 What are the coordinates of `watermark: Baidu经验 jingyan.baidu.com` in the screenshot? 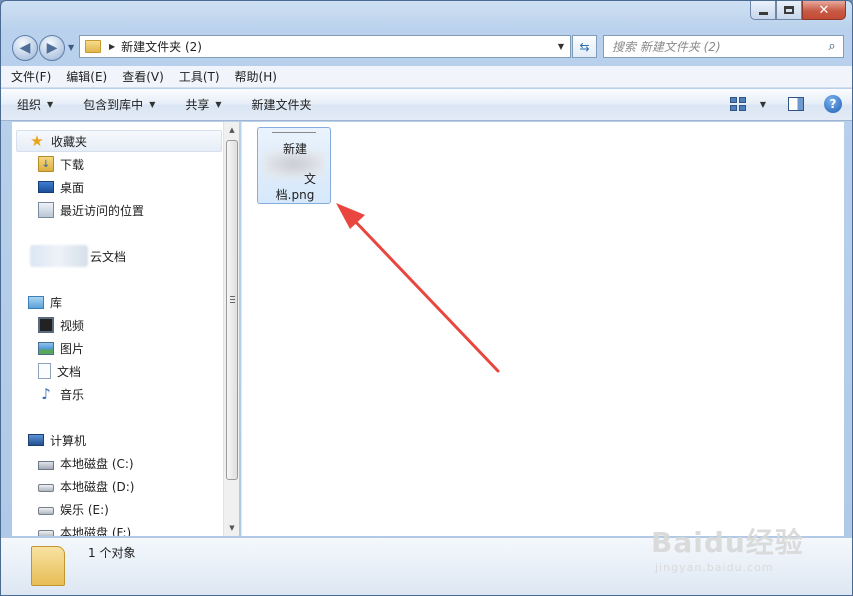 It's located at (727, 547).